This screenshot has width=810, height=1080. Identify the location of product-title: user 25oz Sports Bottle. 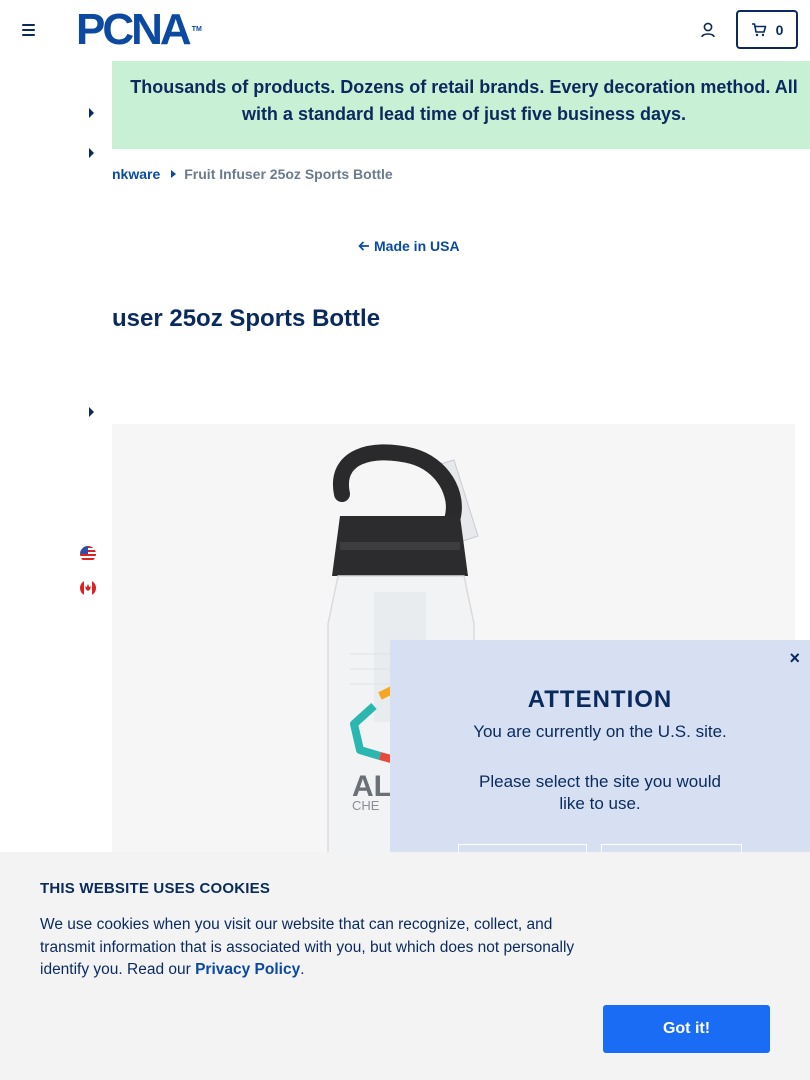
(246, 318).